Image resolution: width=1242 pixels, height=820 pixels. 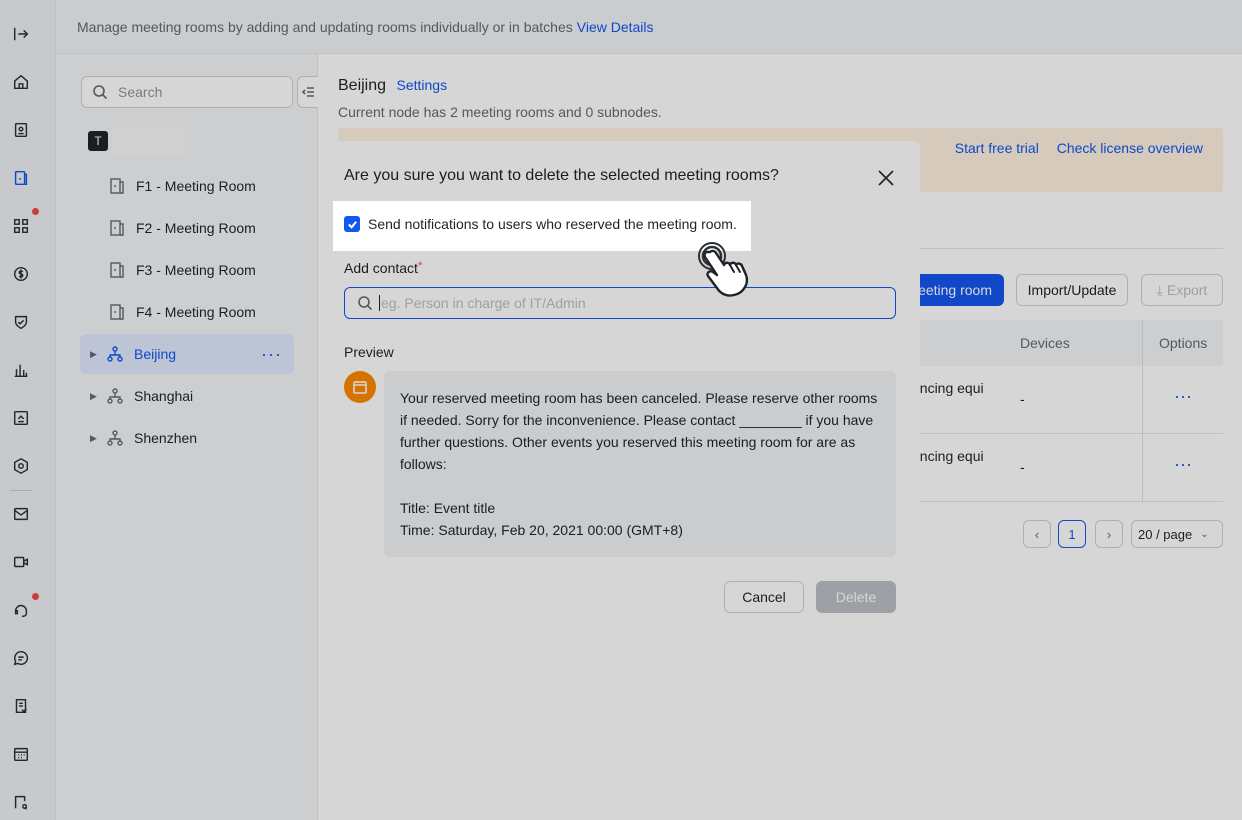 I want to click on delete-button: Delete, so click(x=856, y=597).